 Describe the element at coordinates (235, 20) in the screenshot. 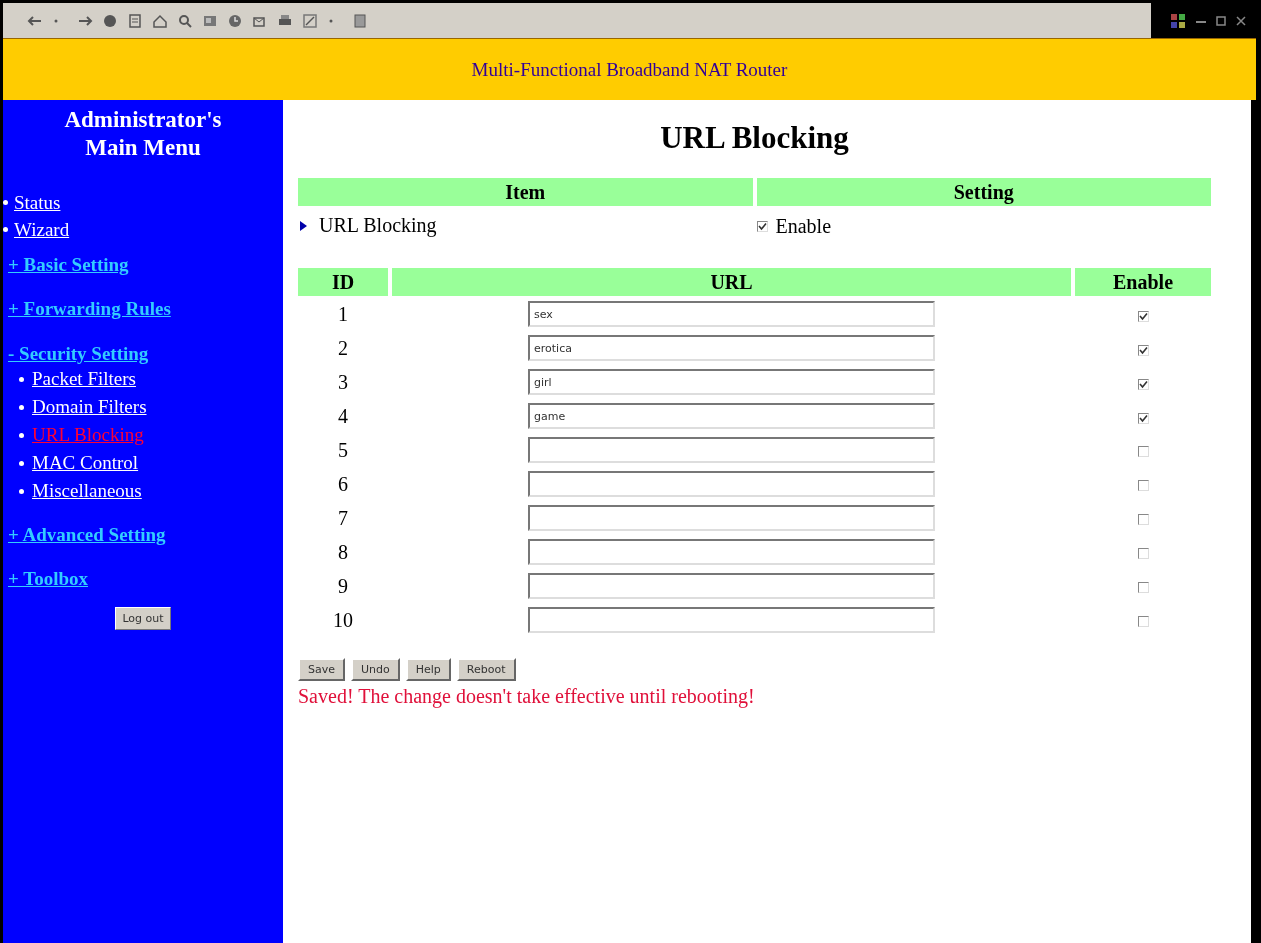

I see `history-icon` at that location.